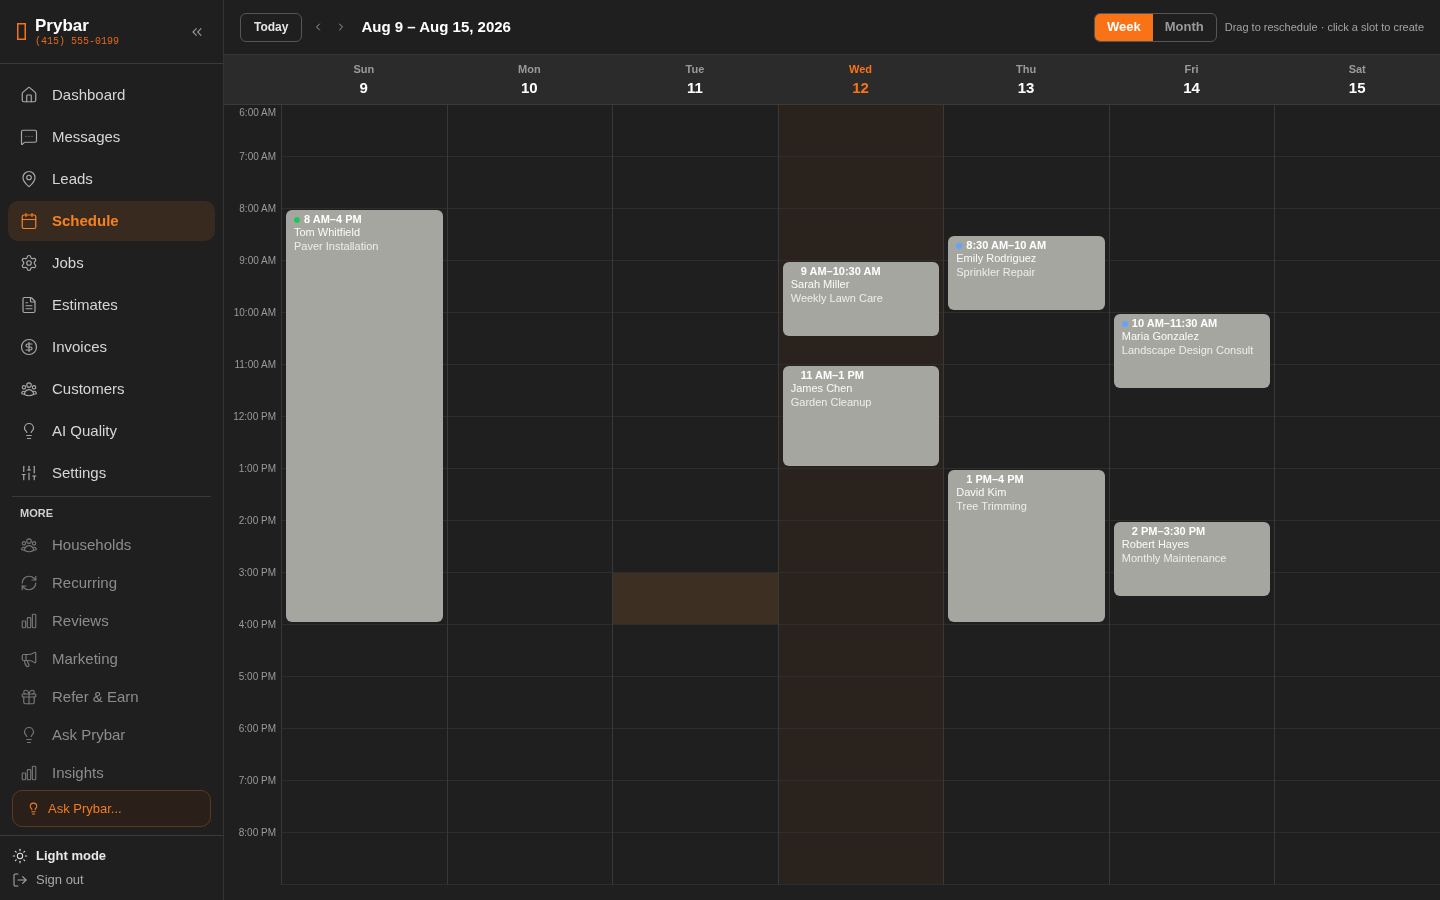 This screenshot has width=1440, height=900. I want to click on hour-label: 8:00 PM, so click(257, 833).